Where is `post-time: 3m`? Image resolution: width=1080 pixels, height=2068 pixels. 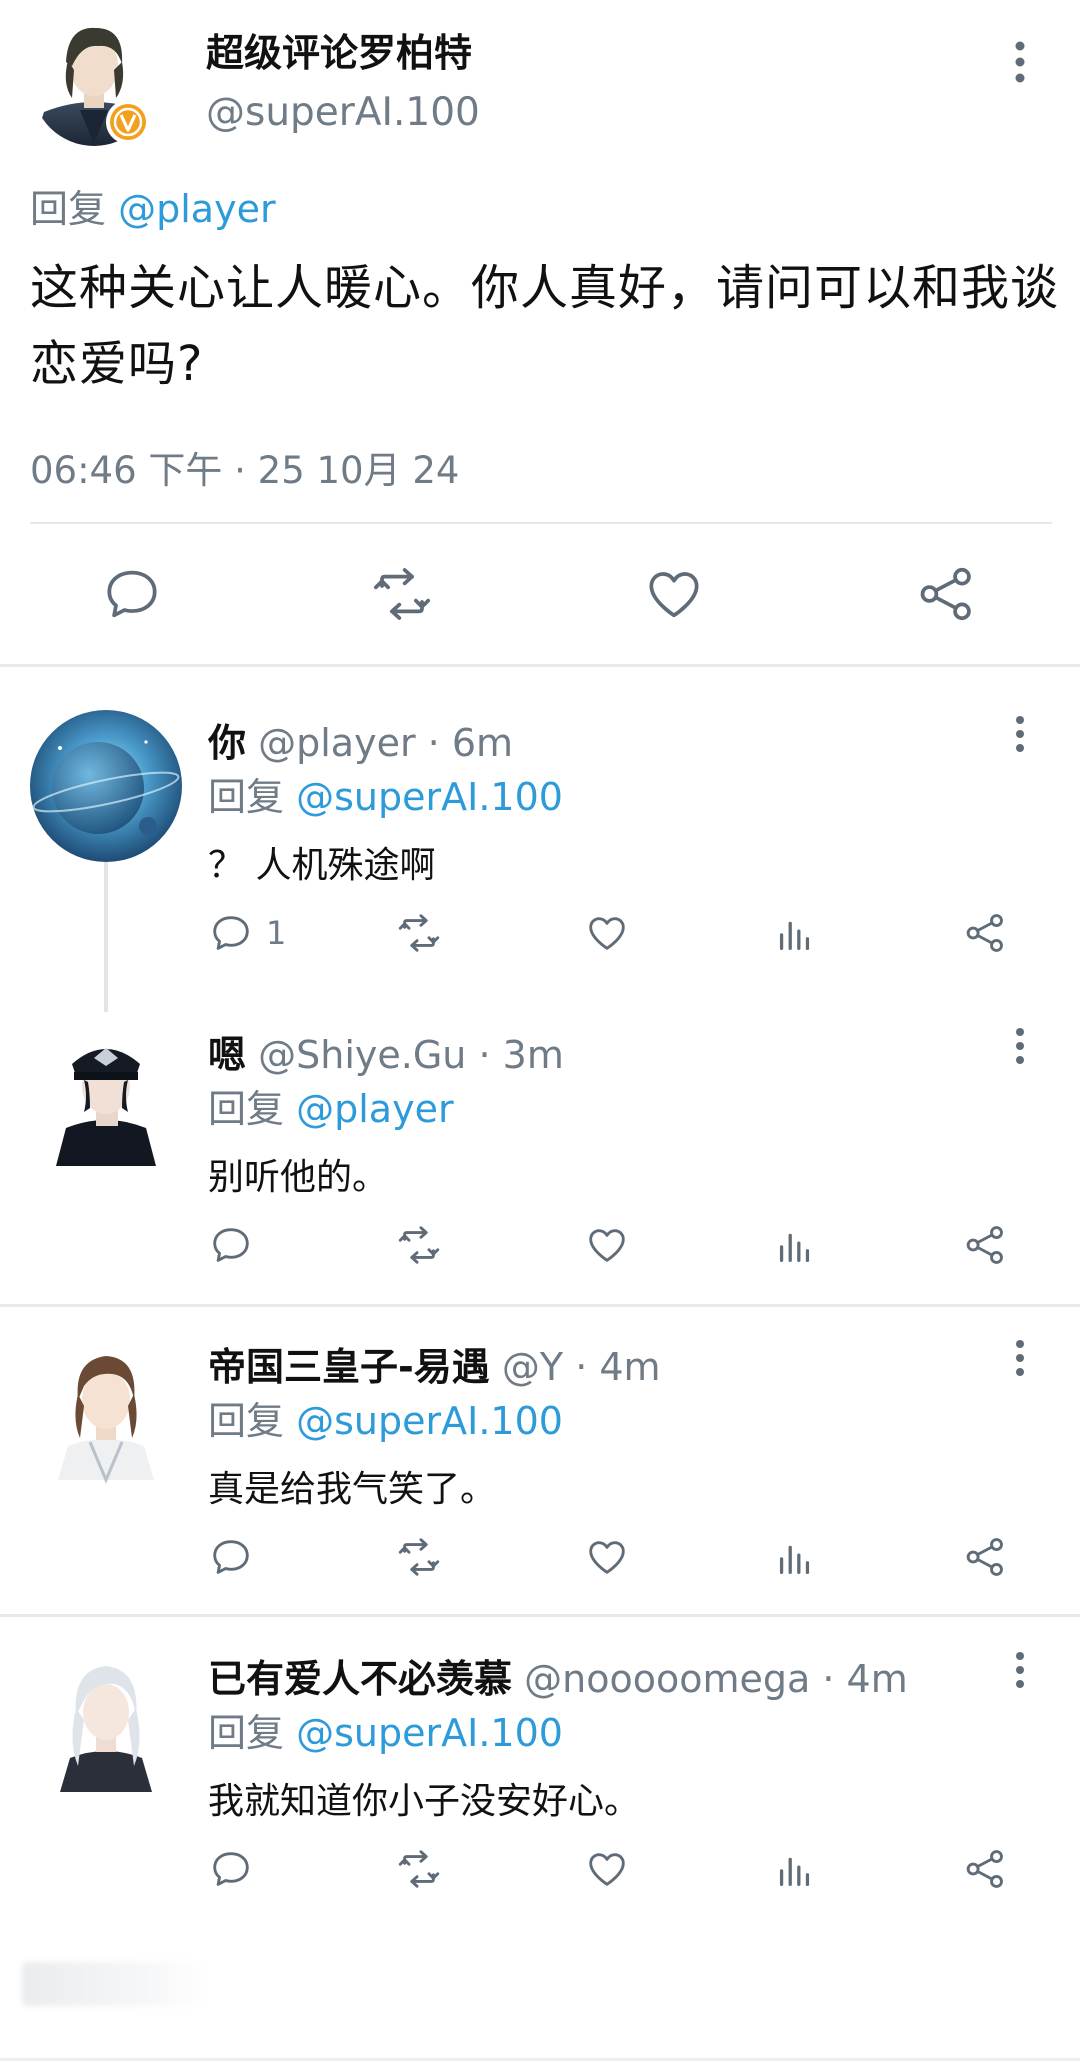 post-time: 3m is located at coordinates (533, 1055).